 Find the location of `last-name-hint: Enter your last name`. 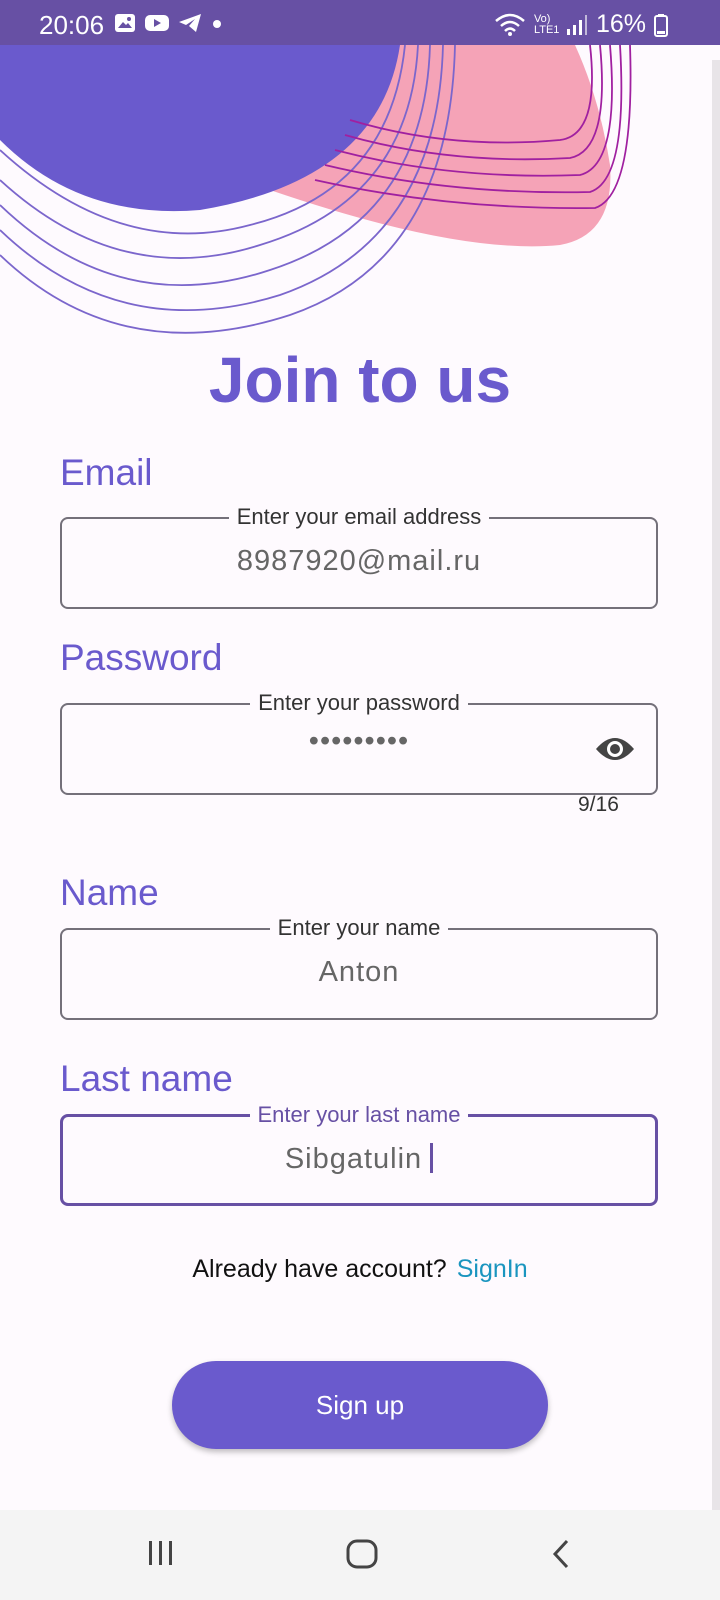

last-name-hint: Enter your last name is located at coordinates (359, 1114).